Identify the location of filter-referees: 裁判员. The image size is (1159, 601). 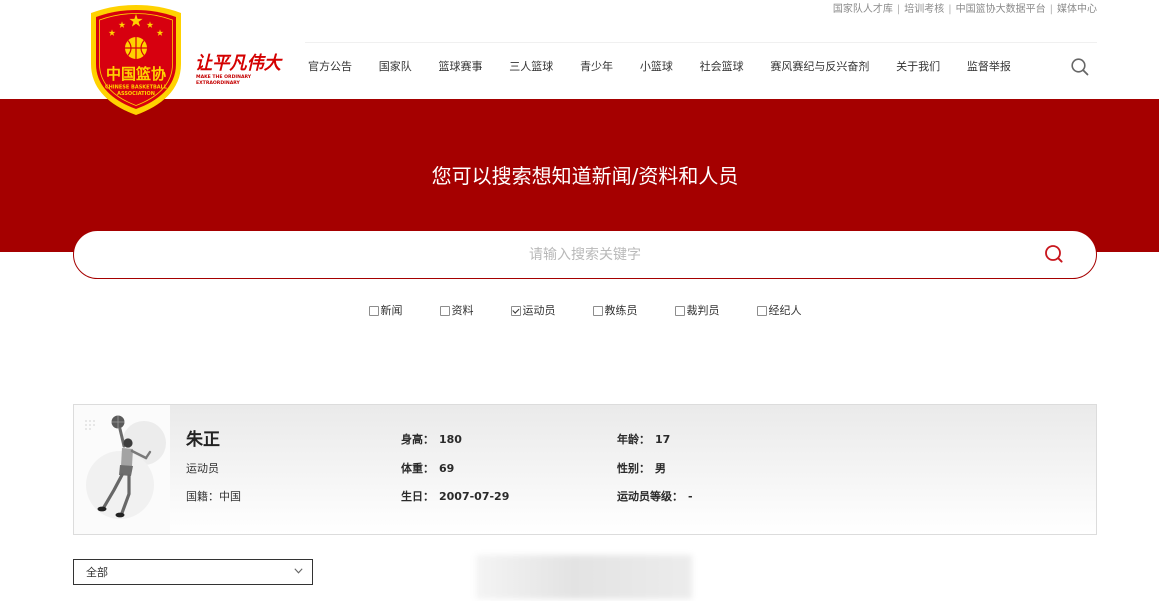
(697, 311).